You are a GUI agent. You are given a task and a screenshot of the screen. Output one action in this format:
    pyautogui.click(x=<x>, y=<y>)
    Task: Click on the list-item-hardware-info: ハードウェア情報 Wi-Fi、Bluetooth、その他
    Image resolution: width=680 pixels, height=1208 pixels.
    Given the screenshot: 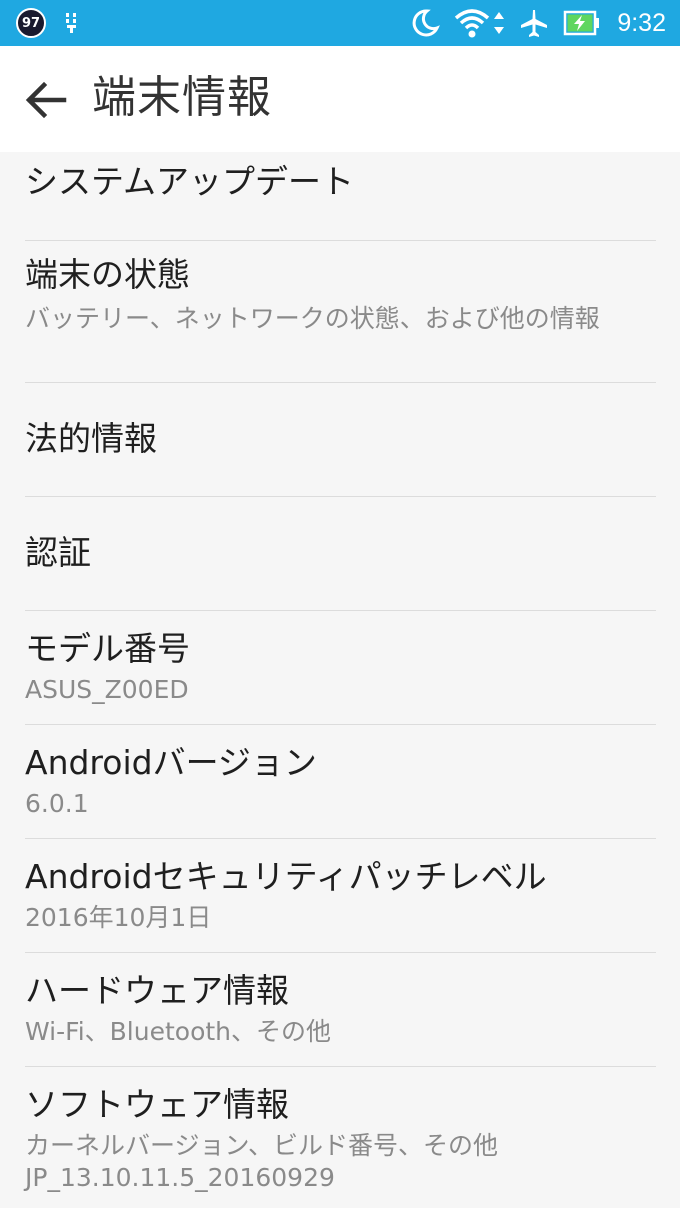 What is the action you would take?
    pyautogui.click(x=340, y=1010)
    